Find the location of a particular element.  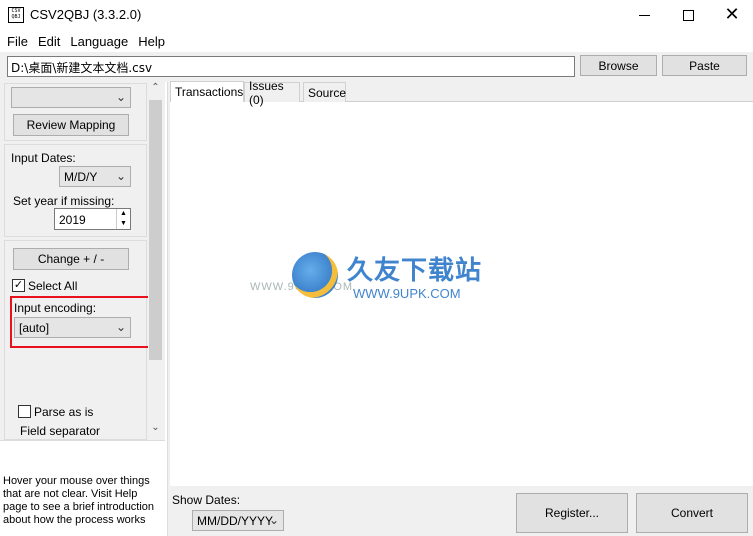

tab-source: Source is located at coordinates (324, 92).